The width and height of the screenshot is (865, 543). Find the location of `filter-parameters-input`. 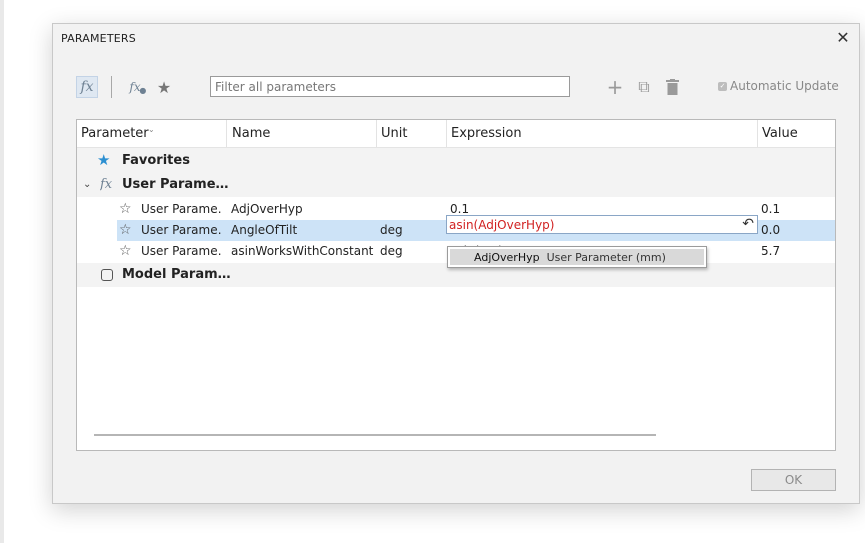

filter-parameters-input is located at coordinates (390, 86).